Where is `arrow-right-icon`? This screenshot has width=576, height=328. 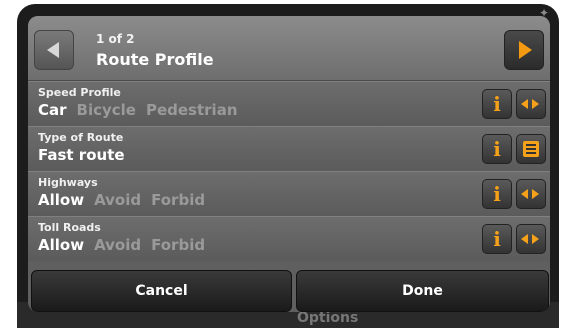
arrow-right-icon is located at coordinates (525, 50).